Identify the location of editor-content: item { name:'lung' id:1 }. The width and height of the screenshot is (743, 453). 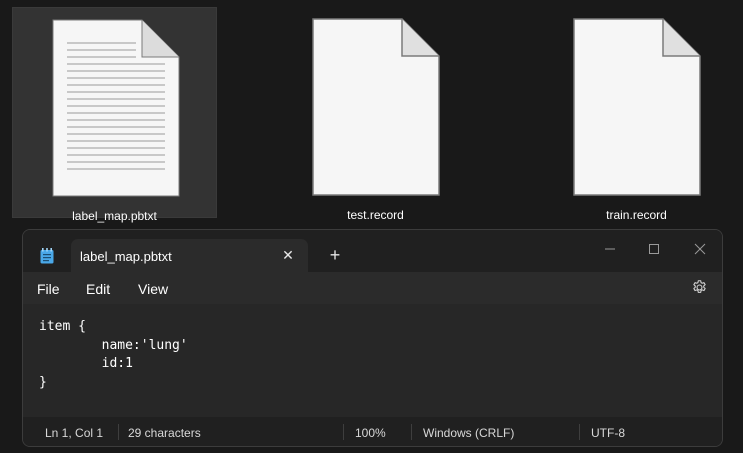
(113, 355).